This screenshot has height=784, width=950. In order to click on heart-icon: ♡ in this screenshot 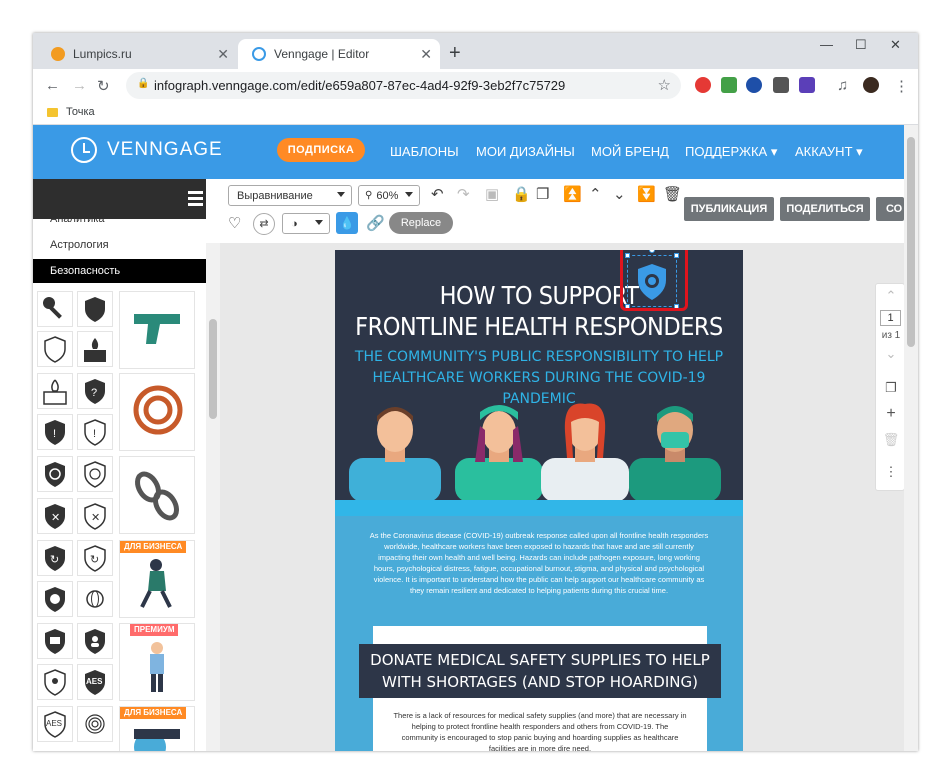, I will do `click(234, 223)`.